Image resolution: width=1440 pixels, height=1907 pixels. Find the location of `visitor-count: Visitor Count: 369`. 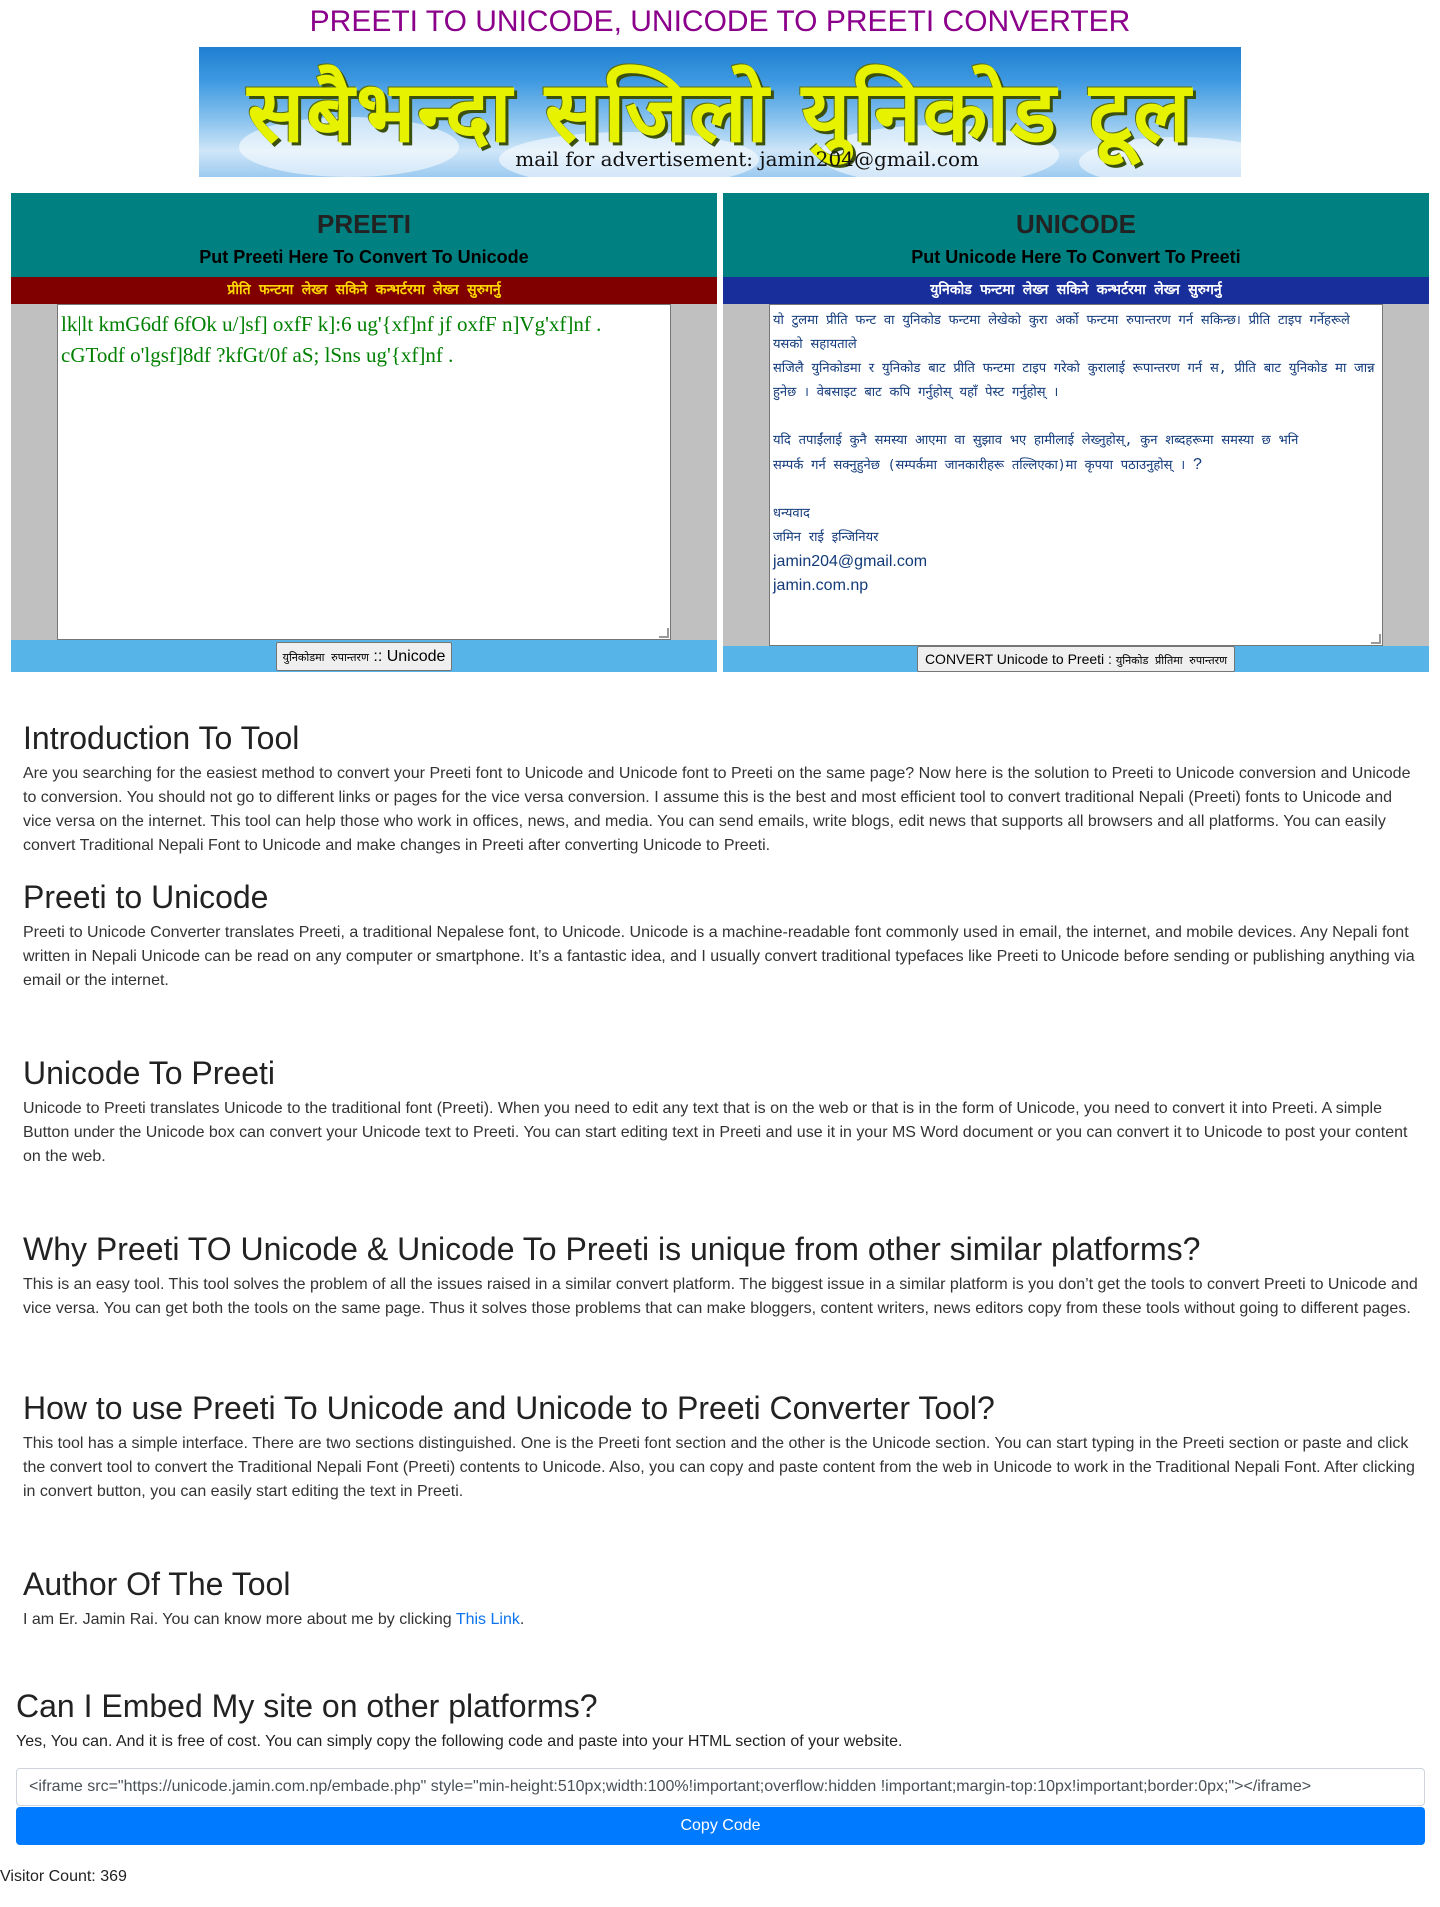

visitor-count: Visitor Count: 369 is located at coordinates (63, 1876).